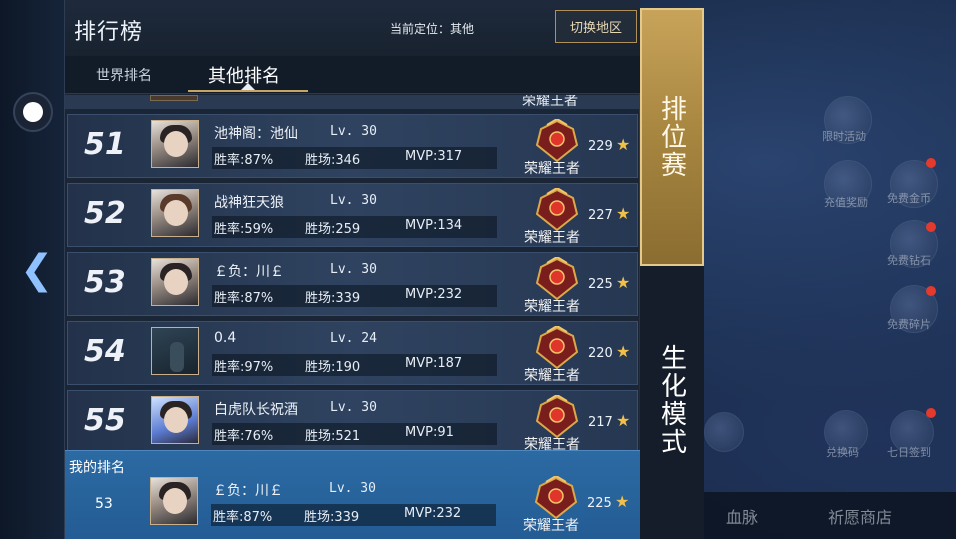 The height and width of the screenshot is (539, 956). What do you see at coordinates (105, 282) in the screenshot?
I see `rank-number: 53` at bounding box center [105, 282].